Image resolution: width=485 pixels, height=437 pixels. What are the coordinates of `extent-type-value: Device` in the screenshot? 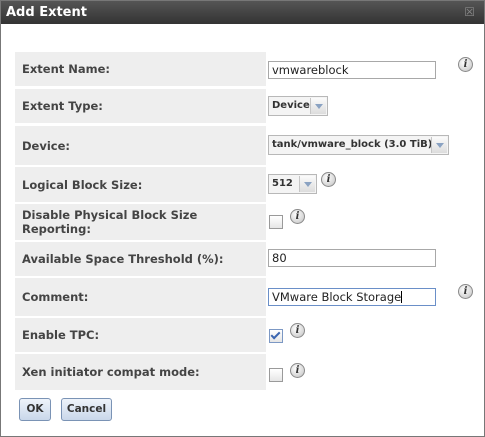 It's located at (291, 105).